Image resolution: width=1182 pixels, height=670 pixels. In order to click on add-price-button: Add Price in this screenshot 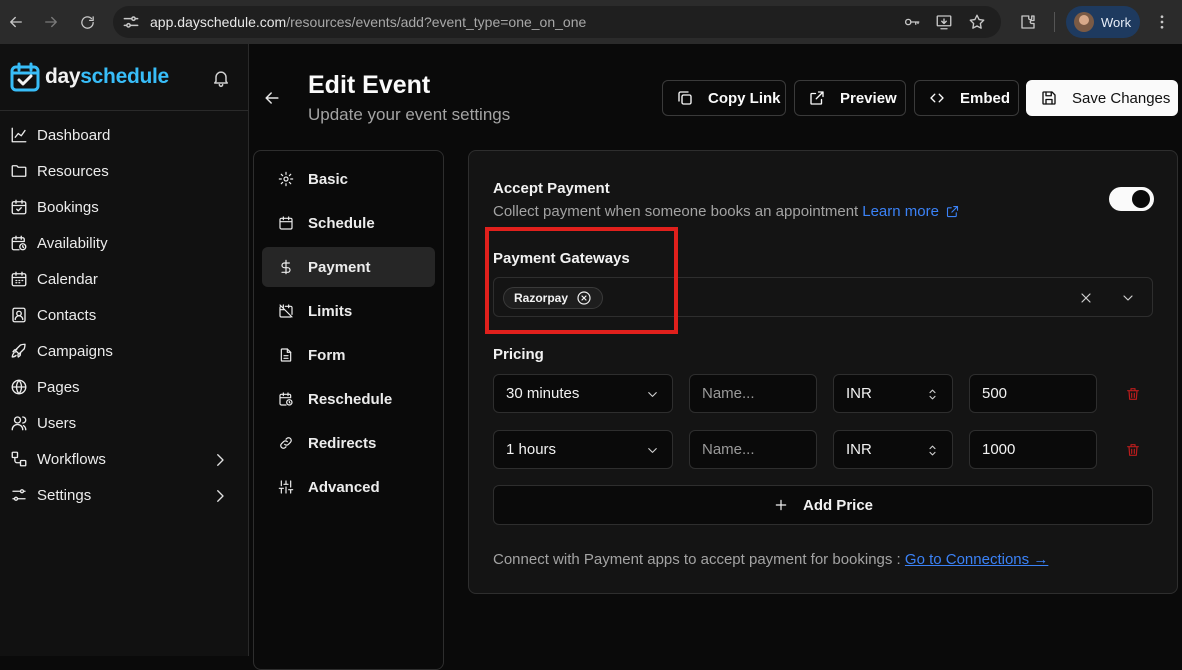, I will do `click(823, 505)`.